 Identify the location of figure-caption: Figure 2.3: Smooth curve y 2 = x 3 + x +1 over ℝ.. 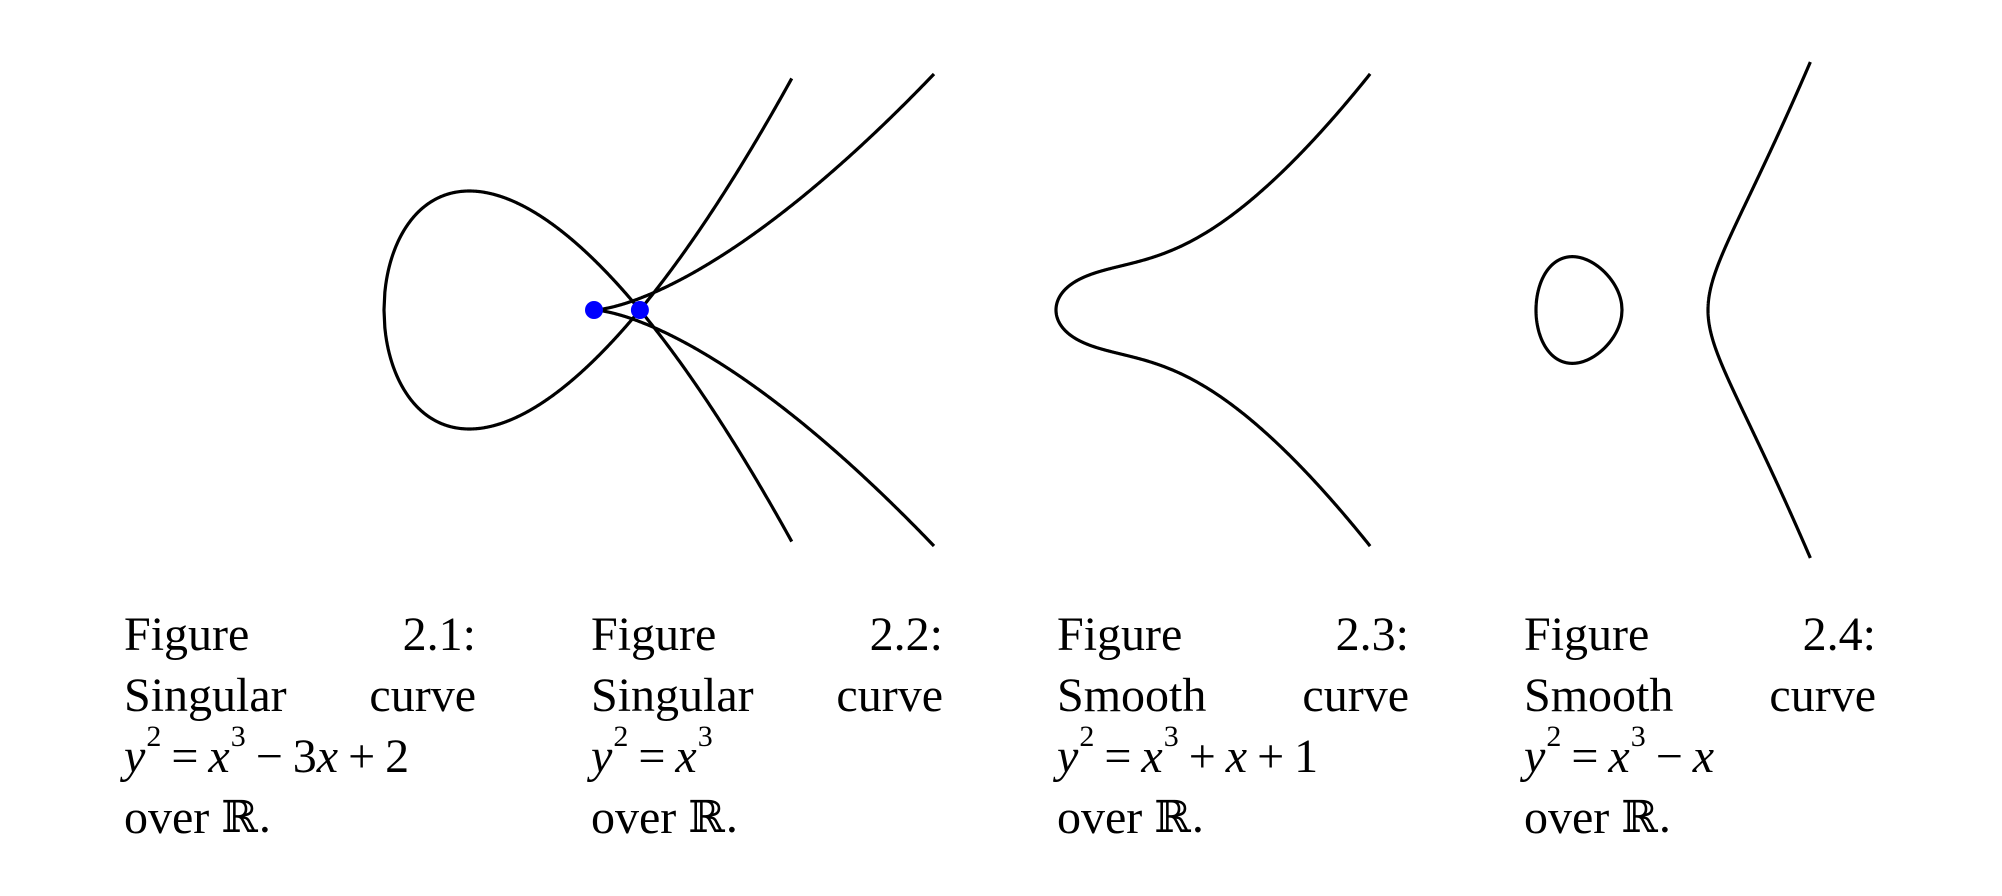
(1233, 726).